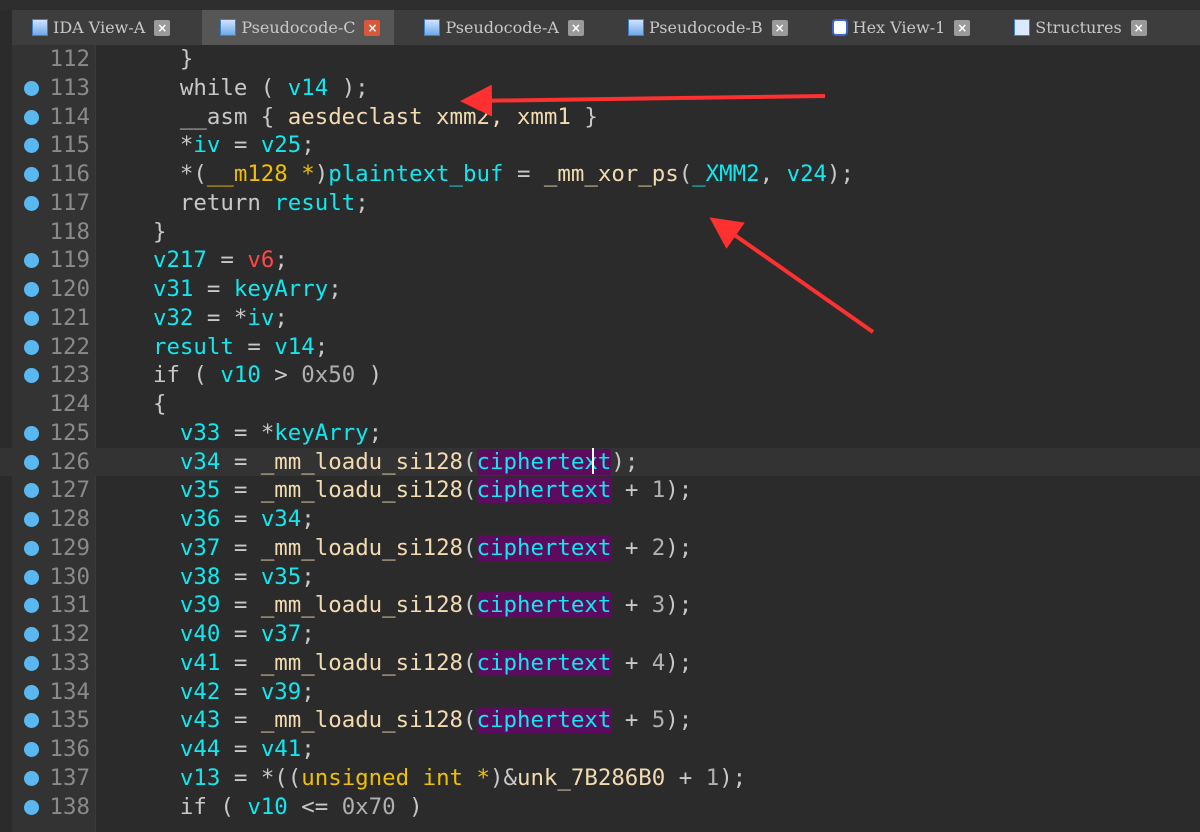 This screenshot has width=1200, height=832. Describe the element at coordinates (281, 145) in the screenshot. I see `variable: v25` at that location.